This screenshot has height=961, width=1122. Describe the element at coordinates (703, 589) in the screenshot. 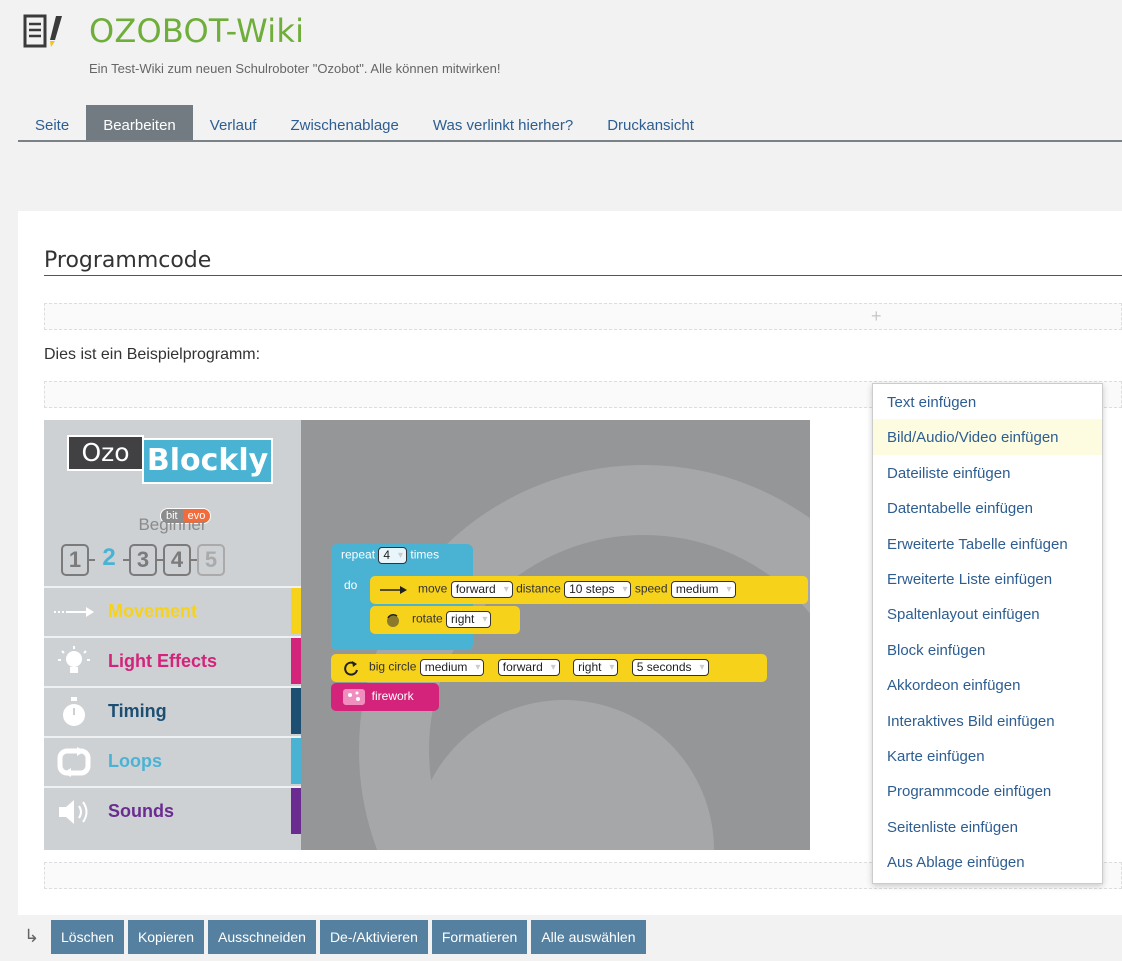

I see `speed-field: medium` at that location.